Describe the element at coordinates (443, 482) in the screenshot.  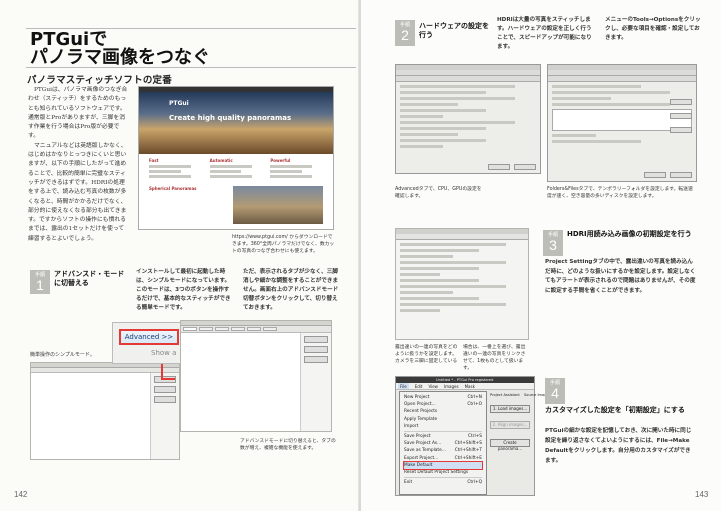
I see `menu-item-exit: Exit Ctrl+Q` at that location.